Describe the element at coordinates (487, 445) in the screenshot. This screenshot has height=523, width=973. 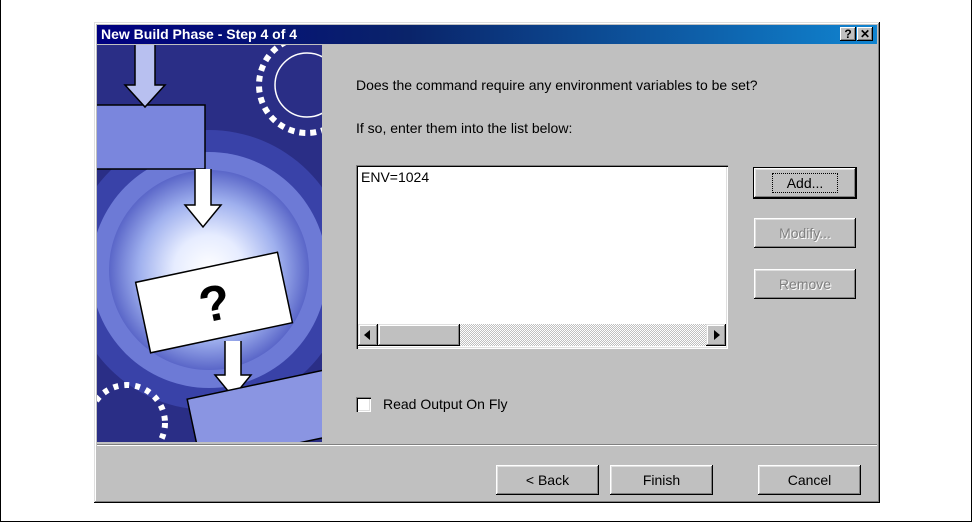
I see `footer-separator` at that location.